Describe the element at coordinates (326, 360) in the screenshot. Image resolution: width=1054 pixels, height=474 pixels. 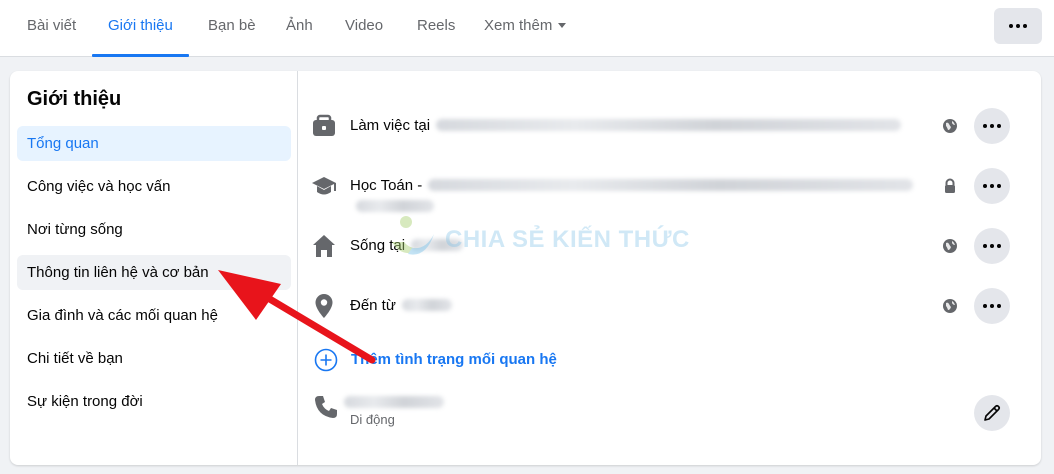
I see `plus-circle-icon` at that location.